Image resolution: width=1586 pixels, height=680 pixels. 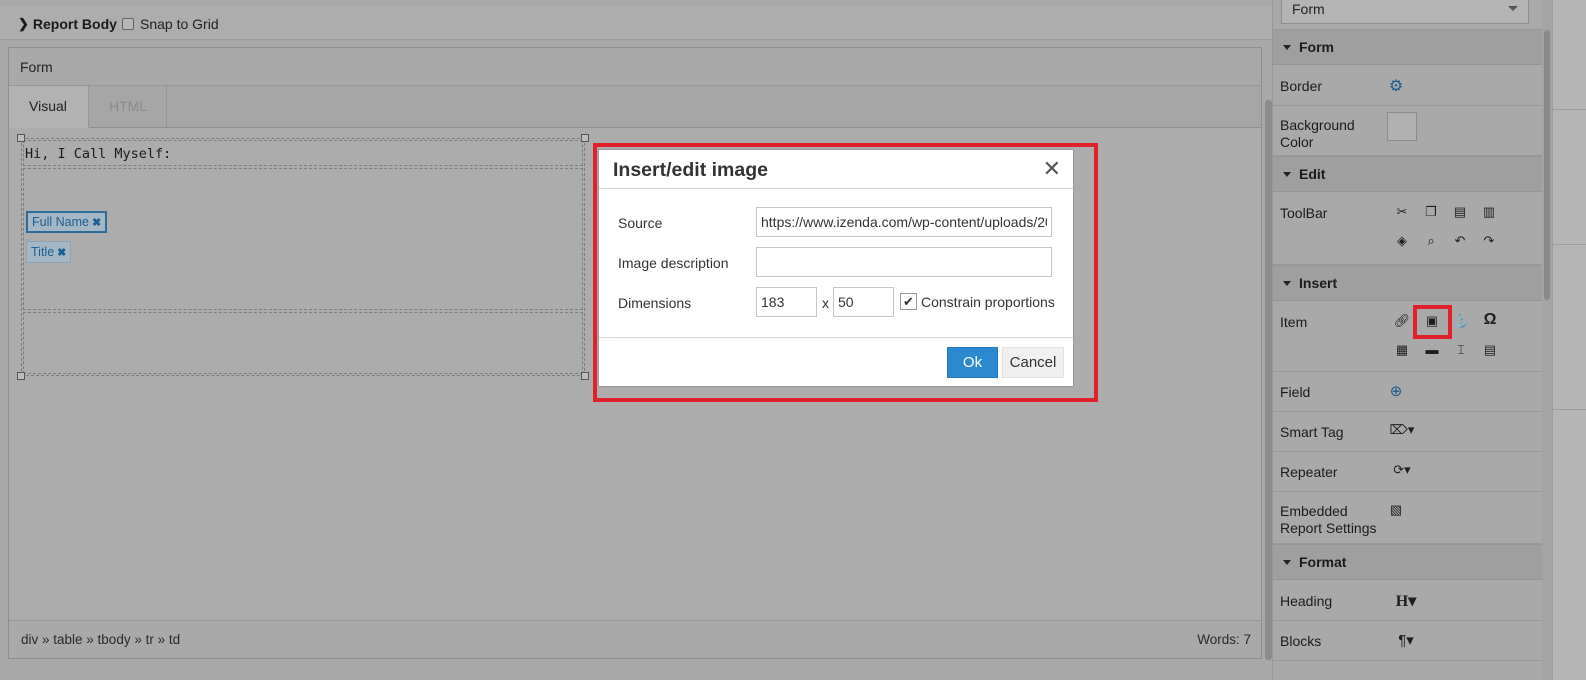 What do you see at coordinates (1306, 601) in the screenshot?
I see `prop-label: Heading` at bounding box center [1306, 601].